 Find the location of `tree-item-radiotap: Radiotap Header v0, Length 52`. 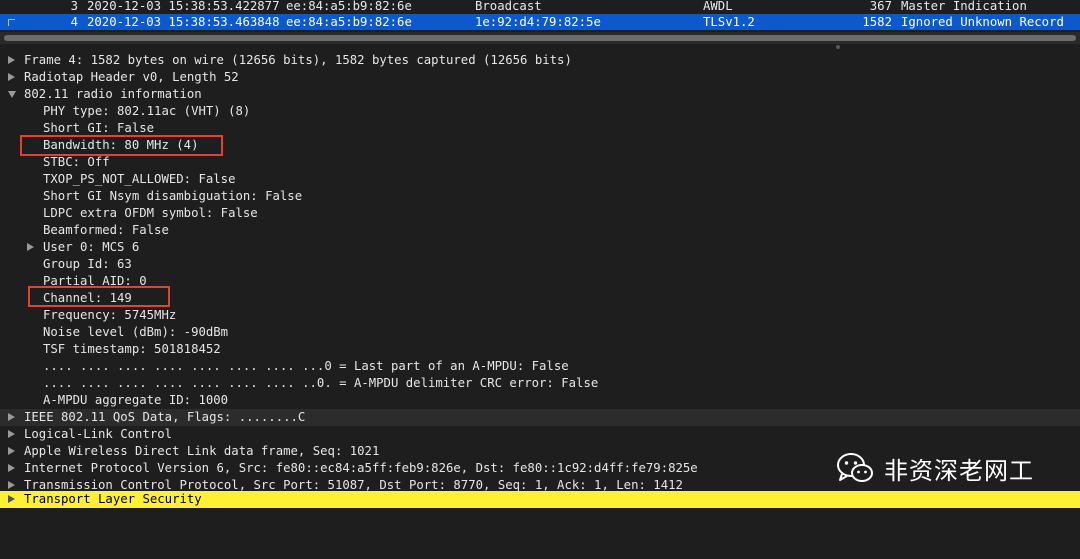

tree-item-radiotap: Radiotap Header v0, Length 52 is located at coordinates (540, 77).